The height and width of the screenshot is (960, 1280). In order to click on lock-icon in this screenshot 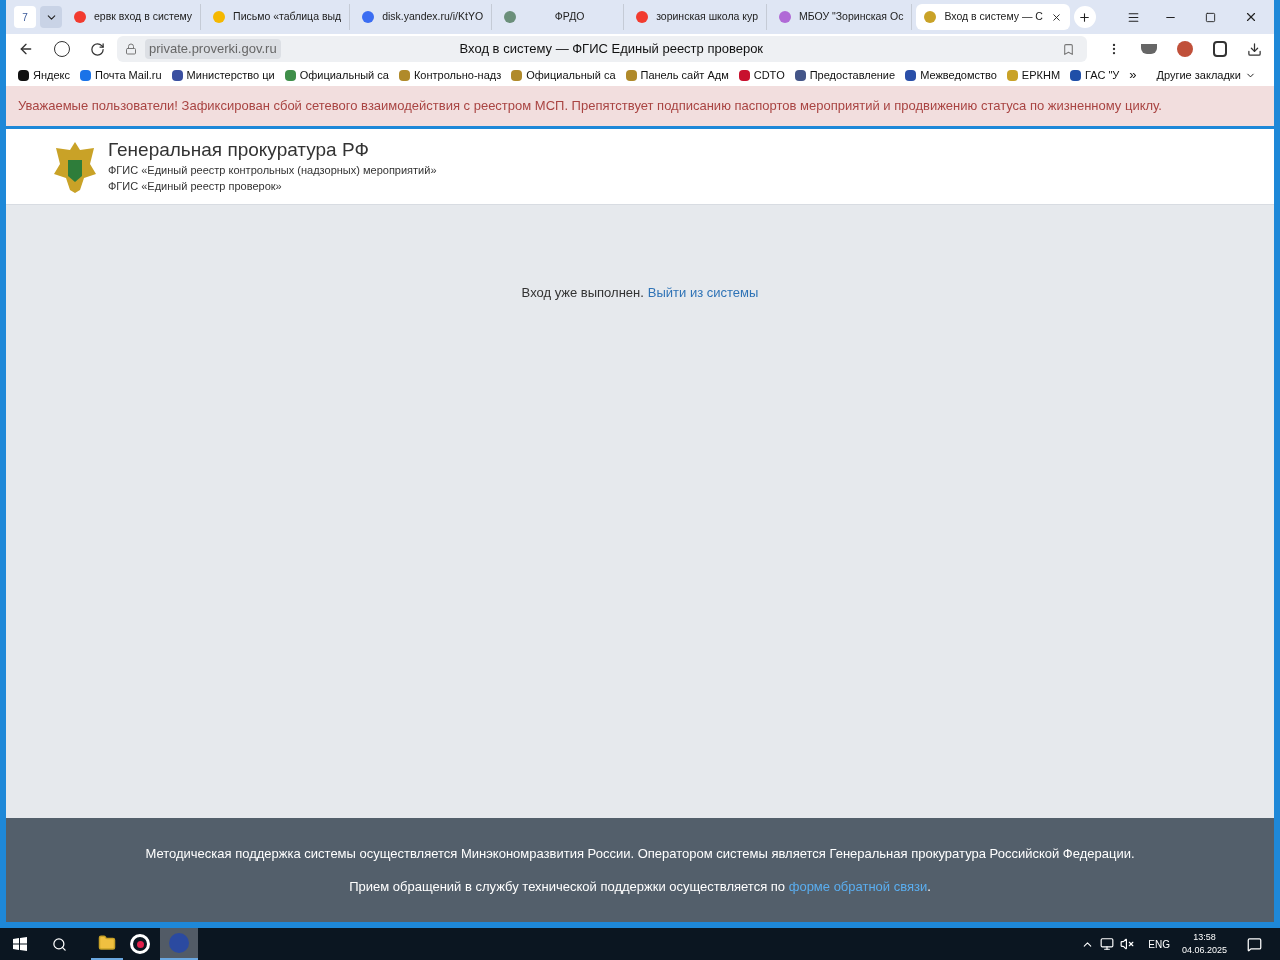, I will do `click(131, 49)`.